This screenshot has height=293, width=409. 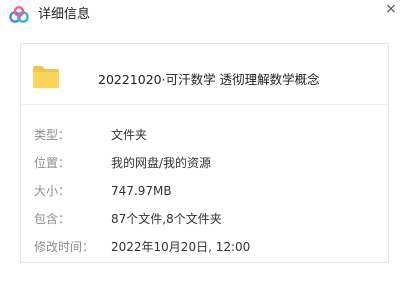 I want to click on detail-row-contains: 包含： 87个文件,8个文件夹, so click(x=204, y=219).